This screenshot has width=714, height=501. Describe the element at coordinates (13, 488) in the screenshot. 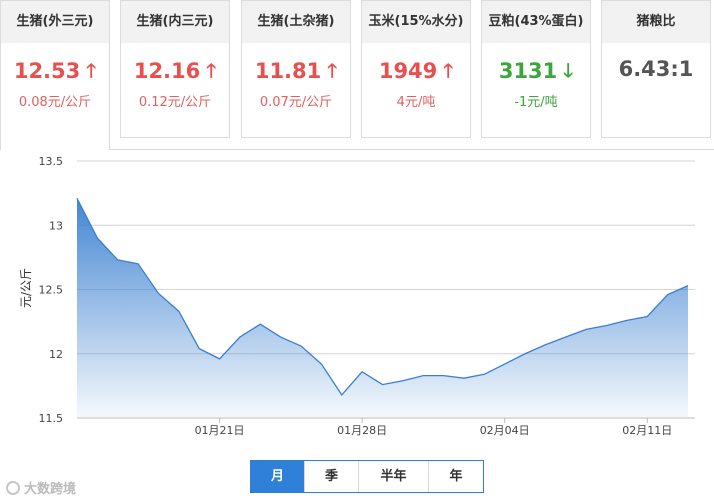

I see `watermark-logo-icon` at that location.